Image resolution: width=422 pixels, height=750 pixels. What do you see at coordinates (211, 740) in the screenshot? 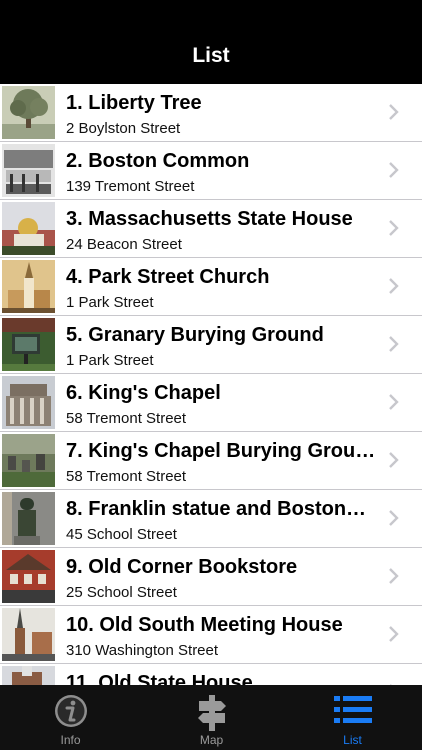
I see `tab-label: Map` at bounding box center [211, 740].